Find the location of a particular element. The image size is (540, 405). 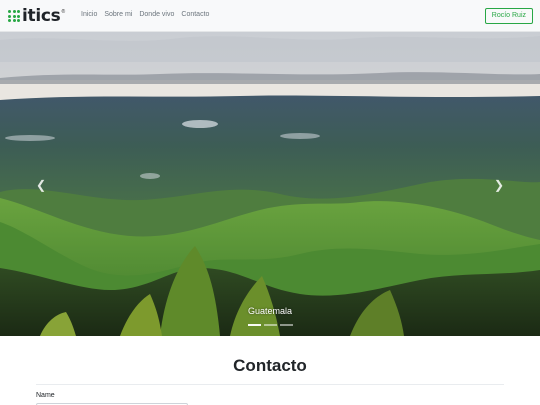

user-button: Rocío Ruiz is located at coordinates (508, 16).